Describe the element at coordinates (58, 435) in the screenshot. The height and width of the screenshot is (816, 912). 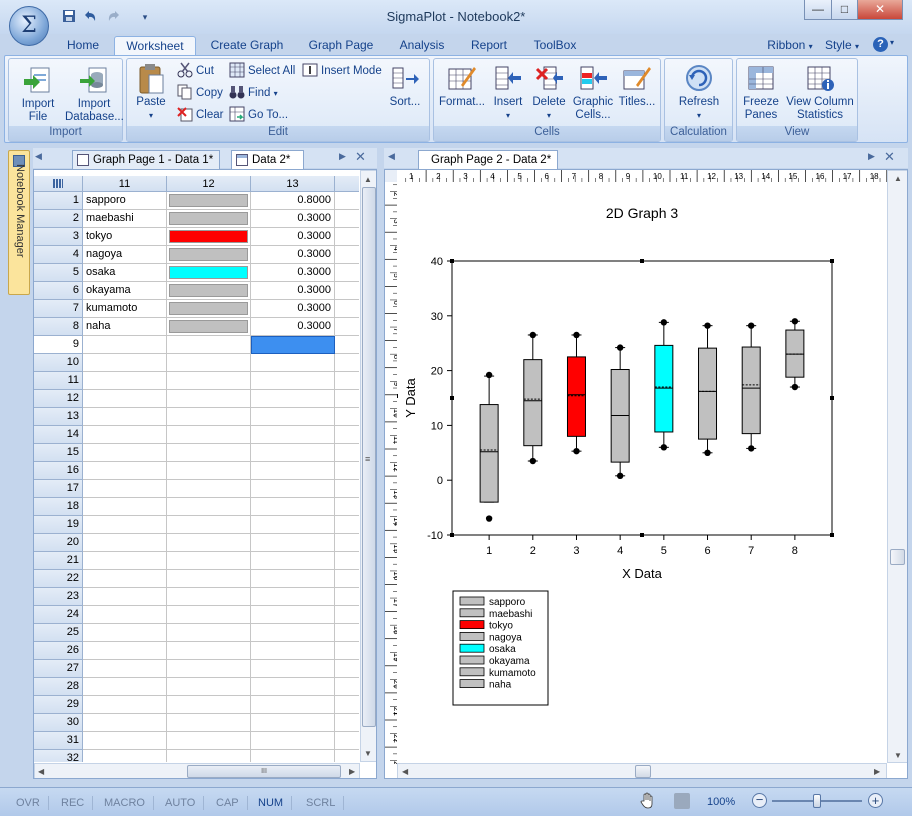
I see `row-header: 14` at that location.